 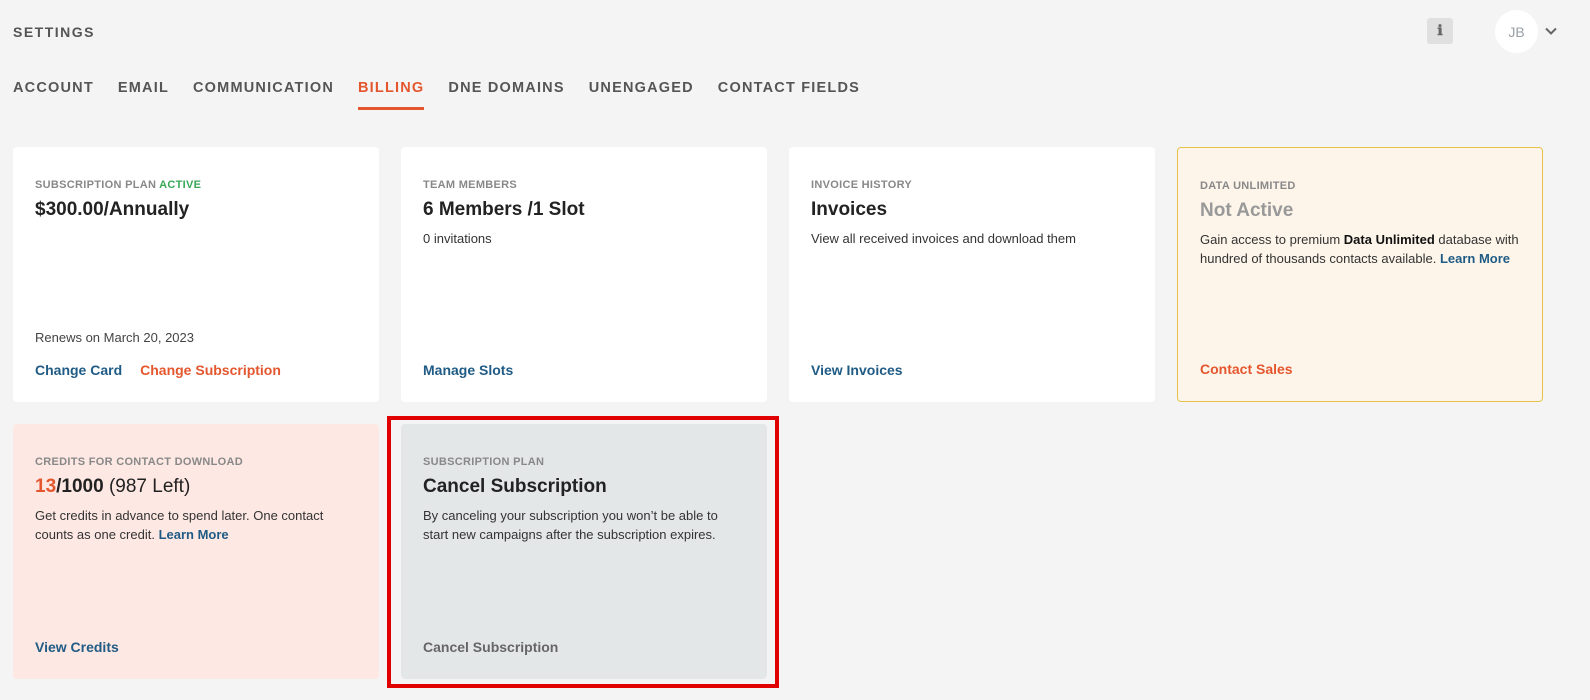 I want to click on tab-email: EMAIL, so click(x=143, y=95).